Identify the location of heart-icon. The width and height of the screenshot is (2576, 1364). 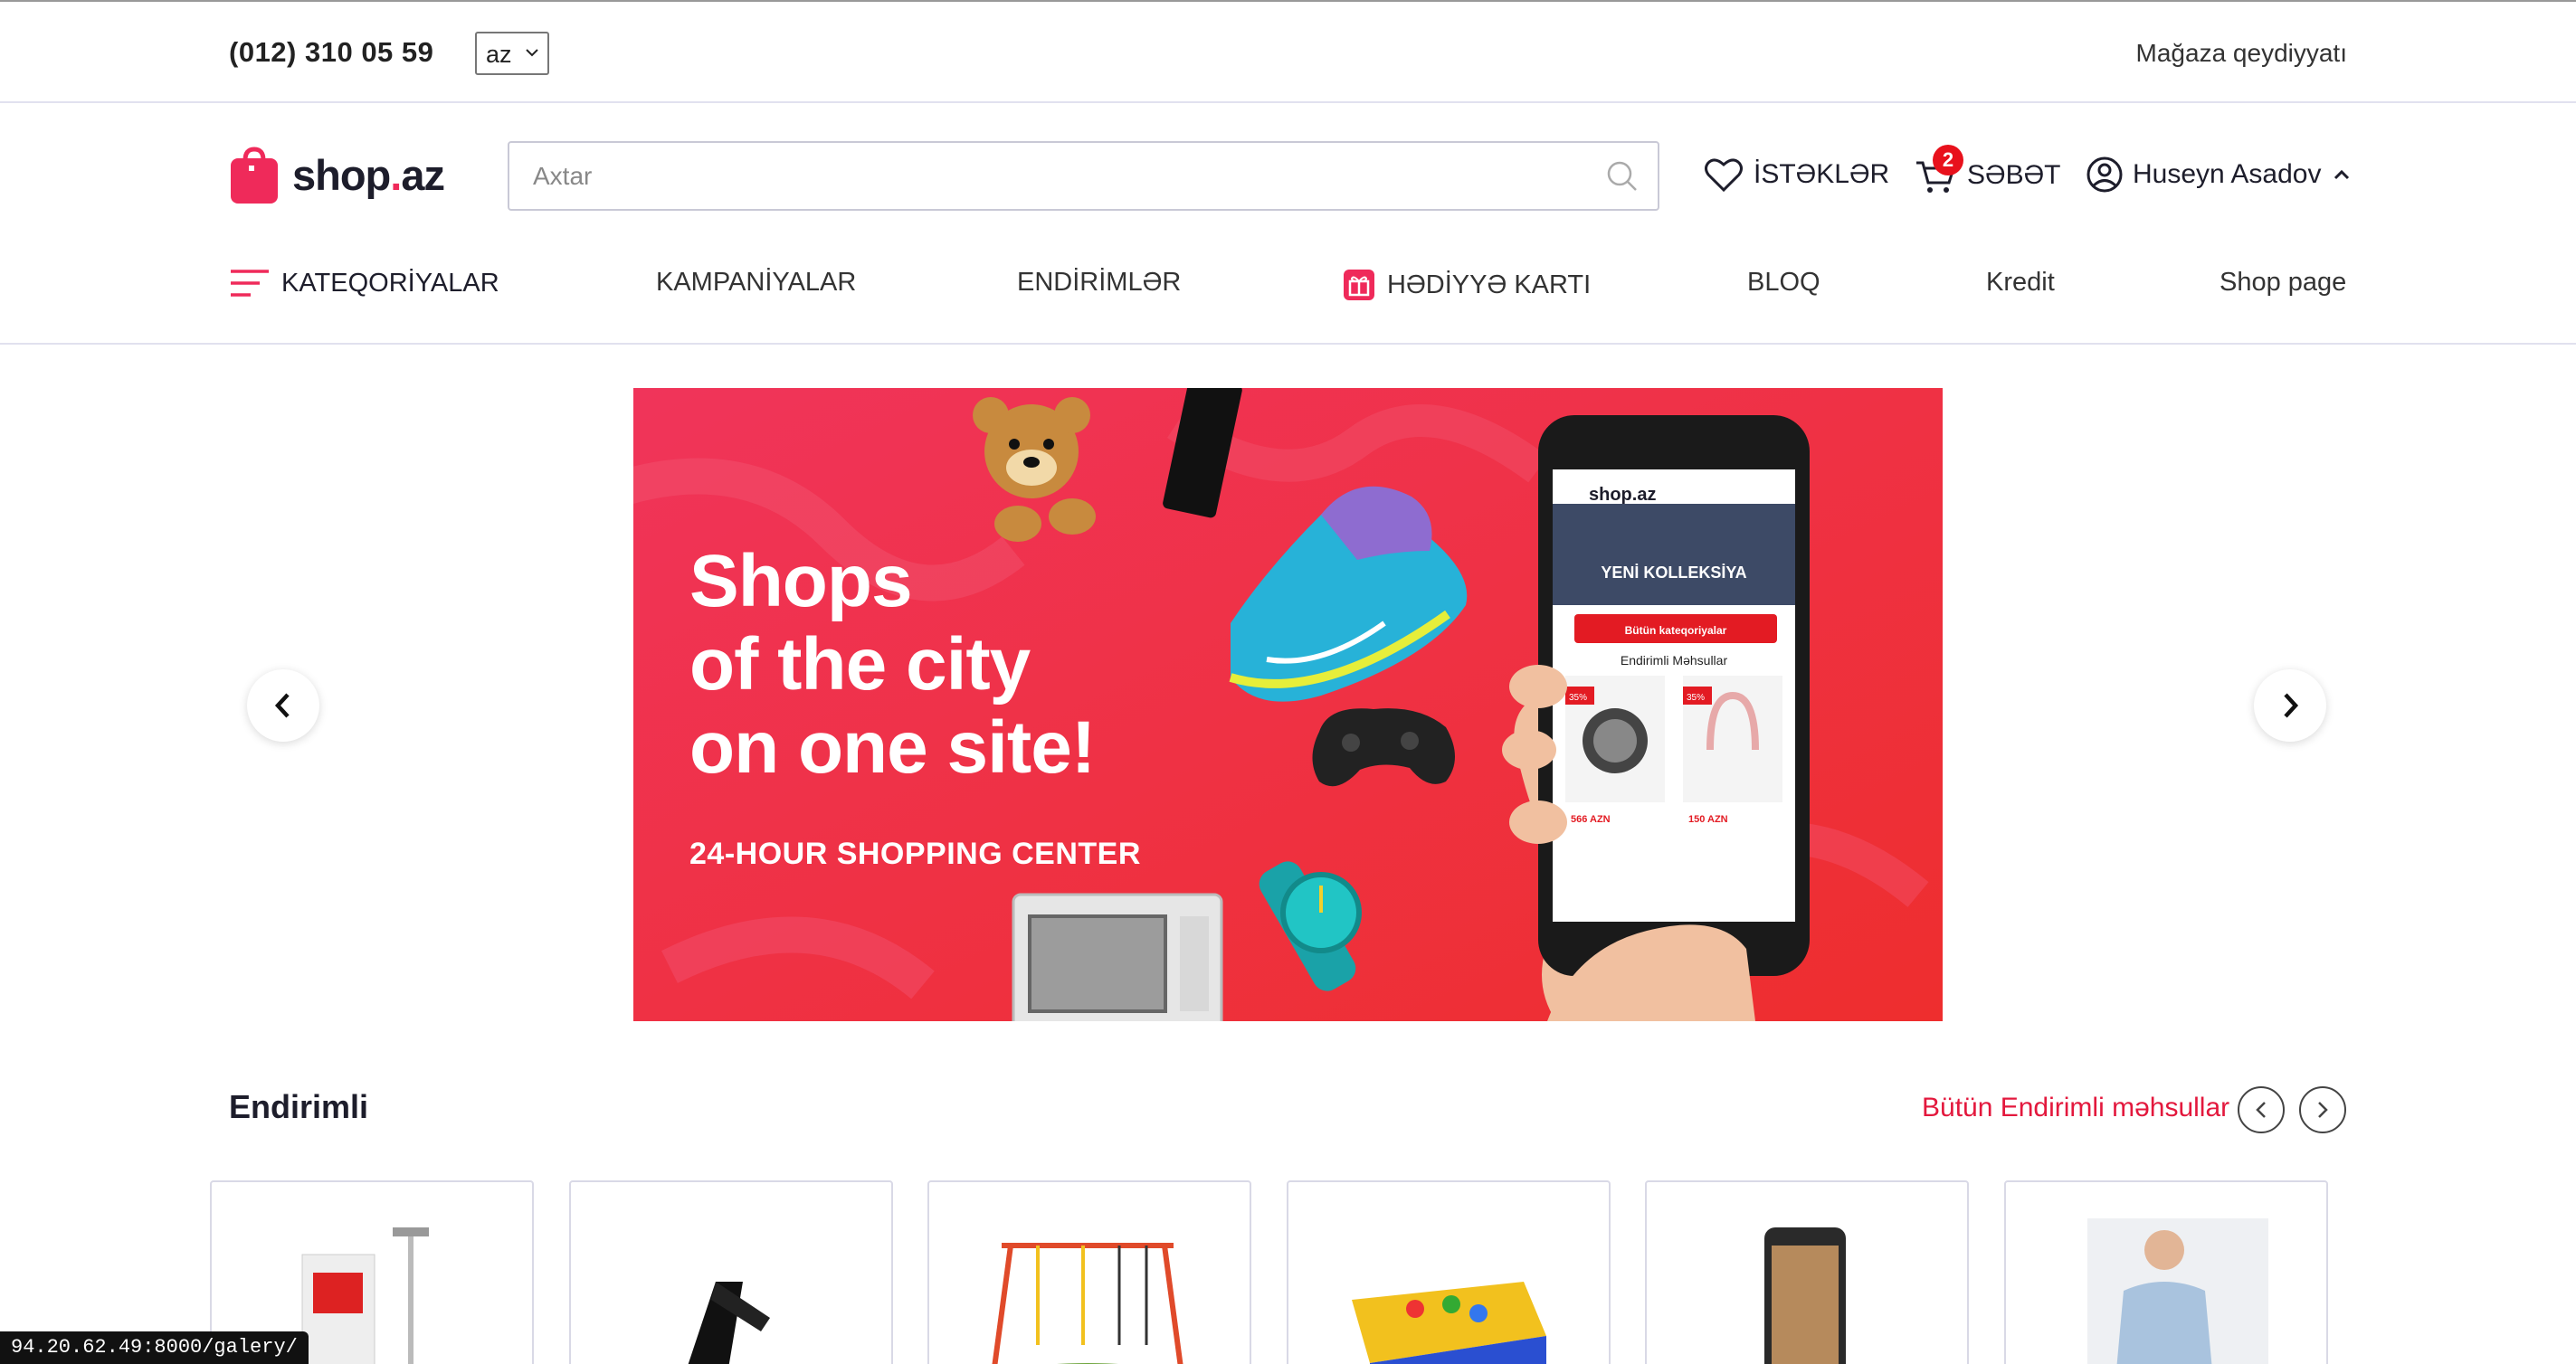
(1724, 175).